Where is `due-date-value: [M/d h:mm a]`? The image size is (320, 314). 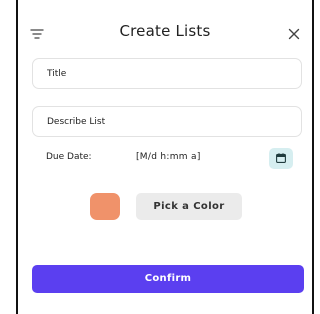 due-date-value: [M/d h:mm a] is located at coordinates (168, 157).